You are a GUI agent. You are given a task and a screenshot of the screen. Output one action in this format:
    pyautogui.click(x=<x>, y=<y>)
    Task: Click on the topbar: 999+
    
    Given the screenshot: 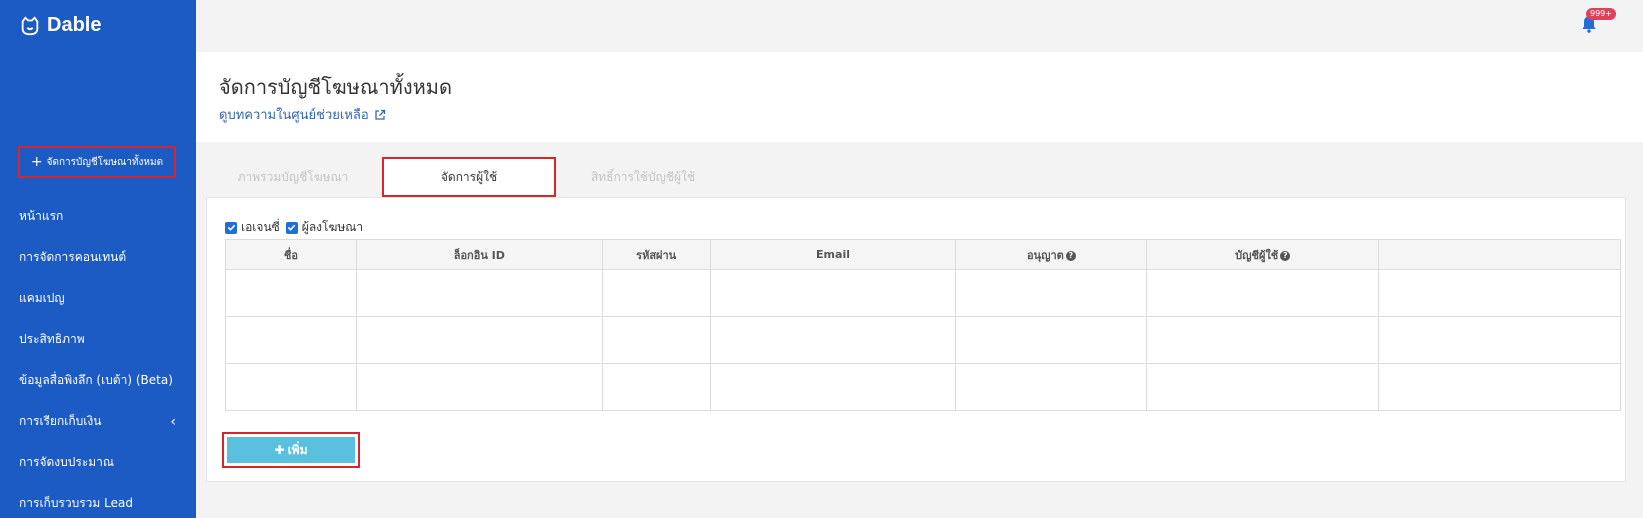 What is the action you would take?
    pyautogui.click(x=919, y=26)
    